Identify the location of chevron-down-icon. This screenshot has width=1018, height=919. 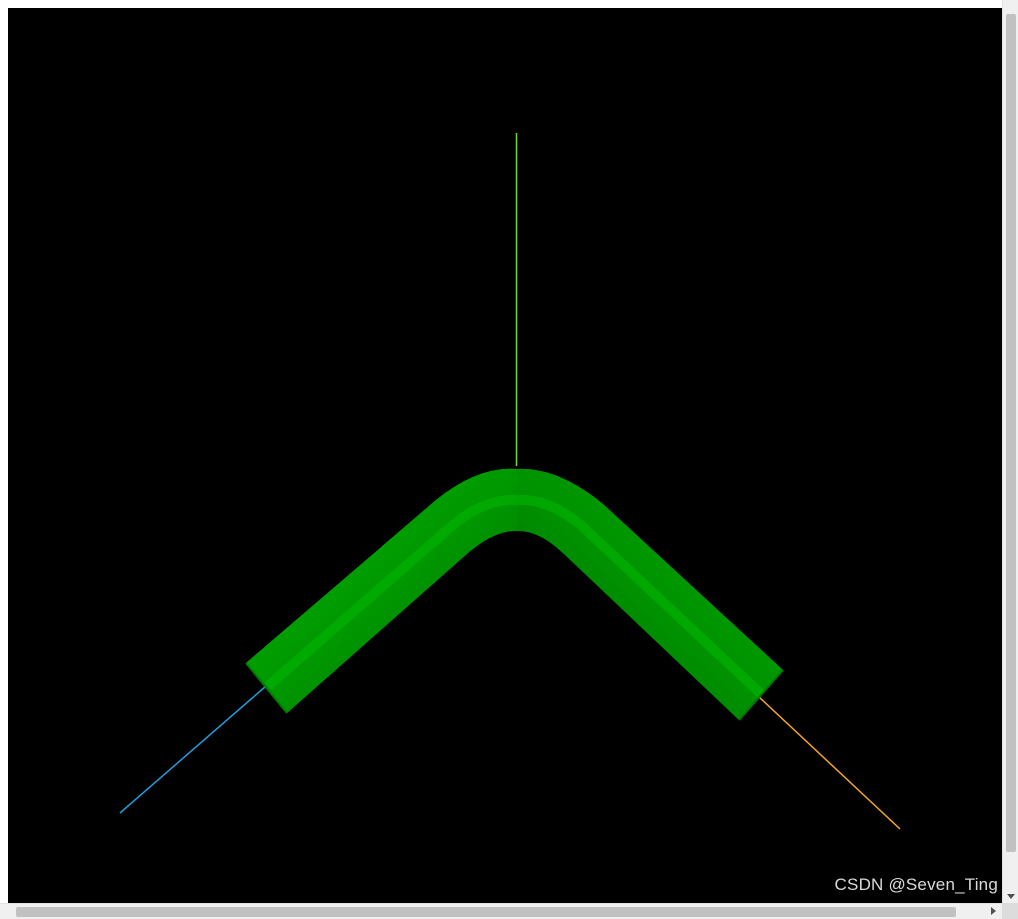
(1011, 896).